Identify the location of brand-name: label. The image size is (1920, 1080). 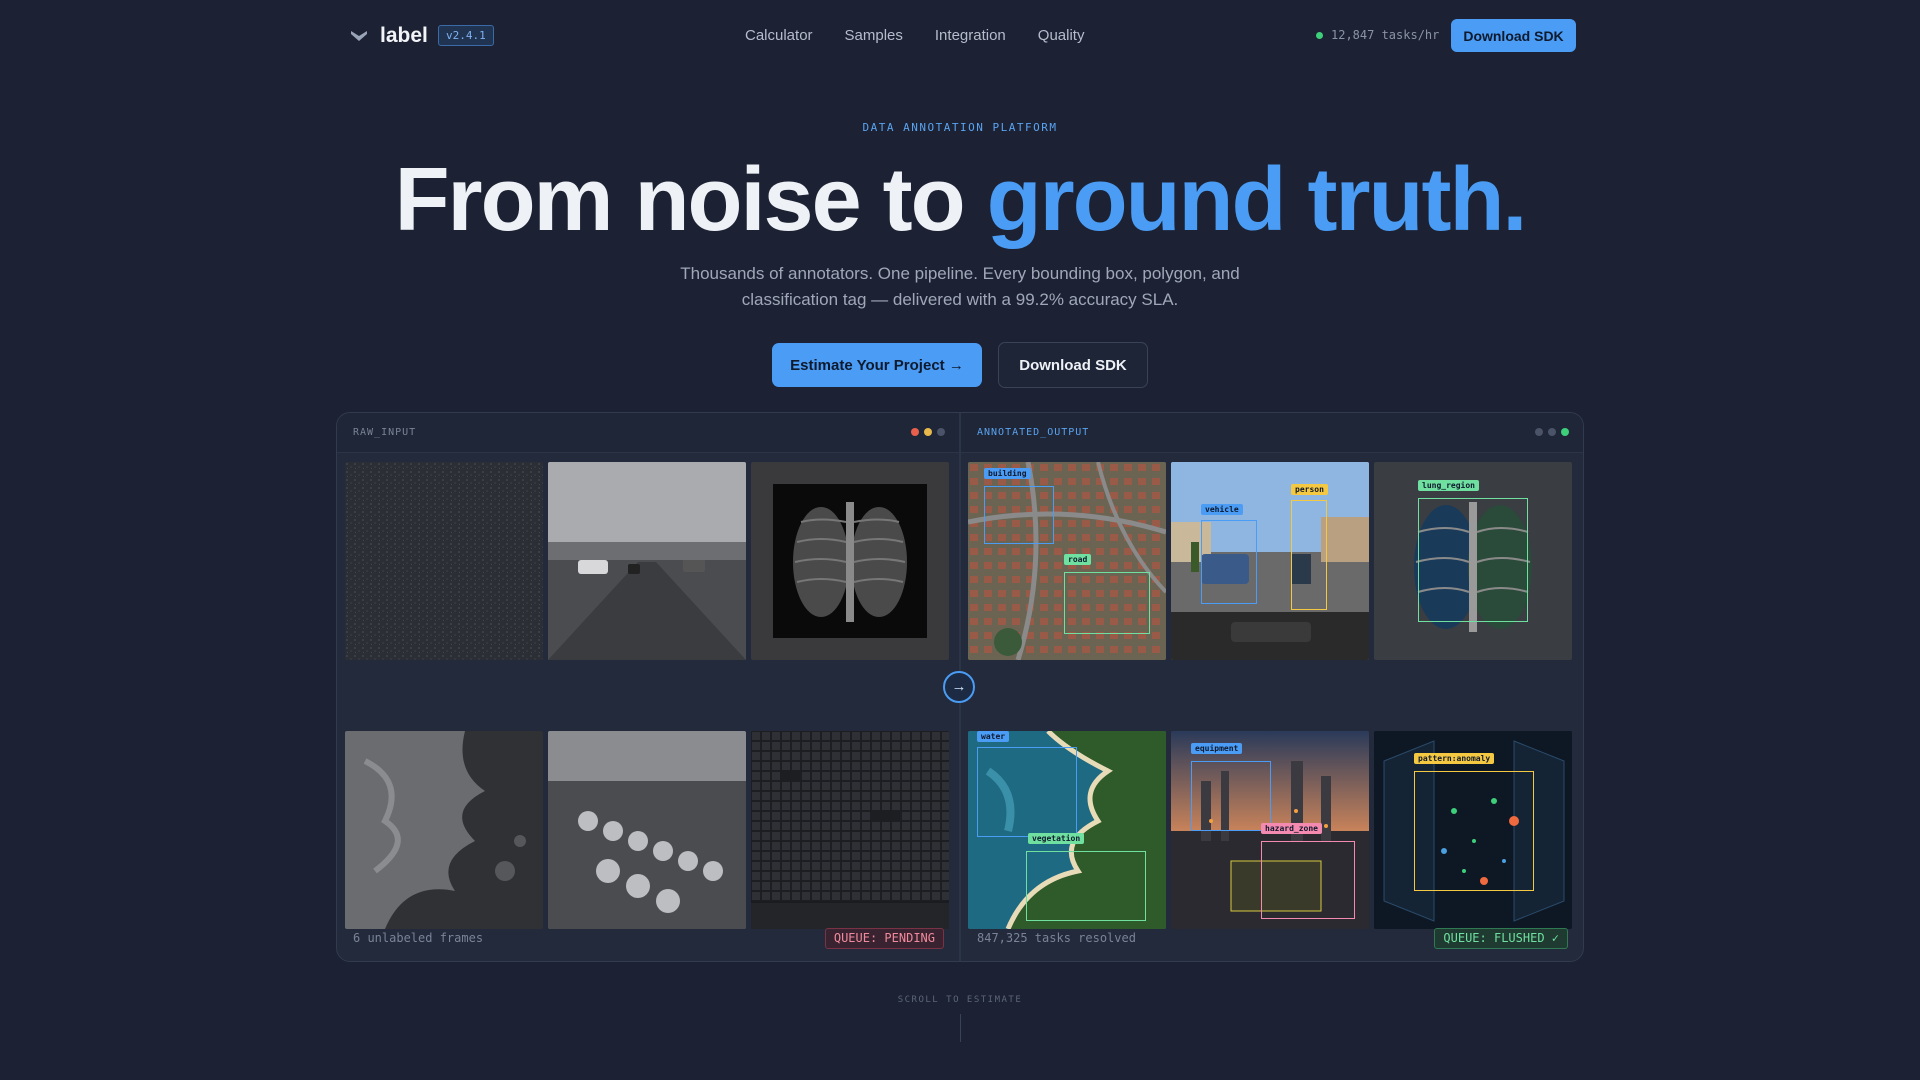
(404, 36).